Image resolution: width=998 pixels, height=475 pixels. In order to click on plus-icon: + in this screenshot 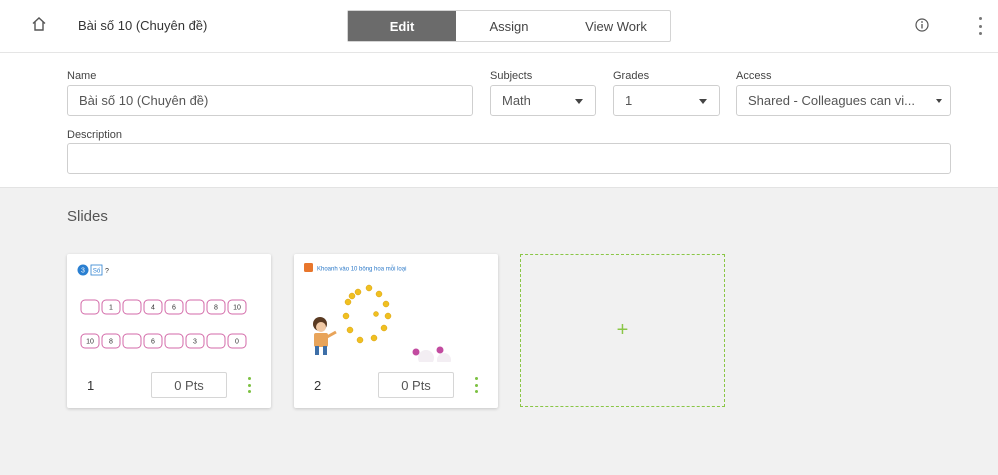, I will do `click(622, 330)`.